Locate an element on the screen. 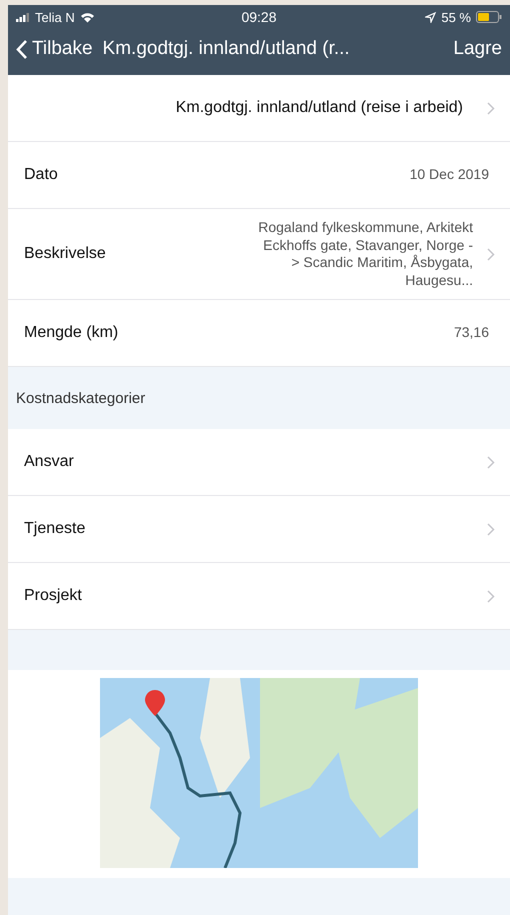 Image resolution: width=510 pixels, height=915 pixels. status-time: 09:28 is located at coordinates (259, 17).